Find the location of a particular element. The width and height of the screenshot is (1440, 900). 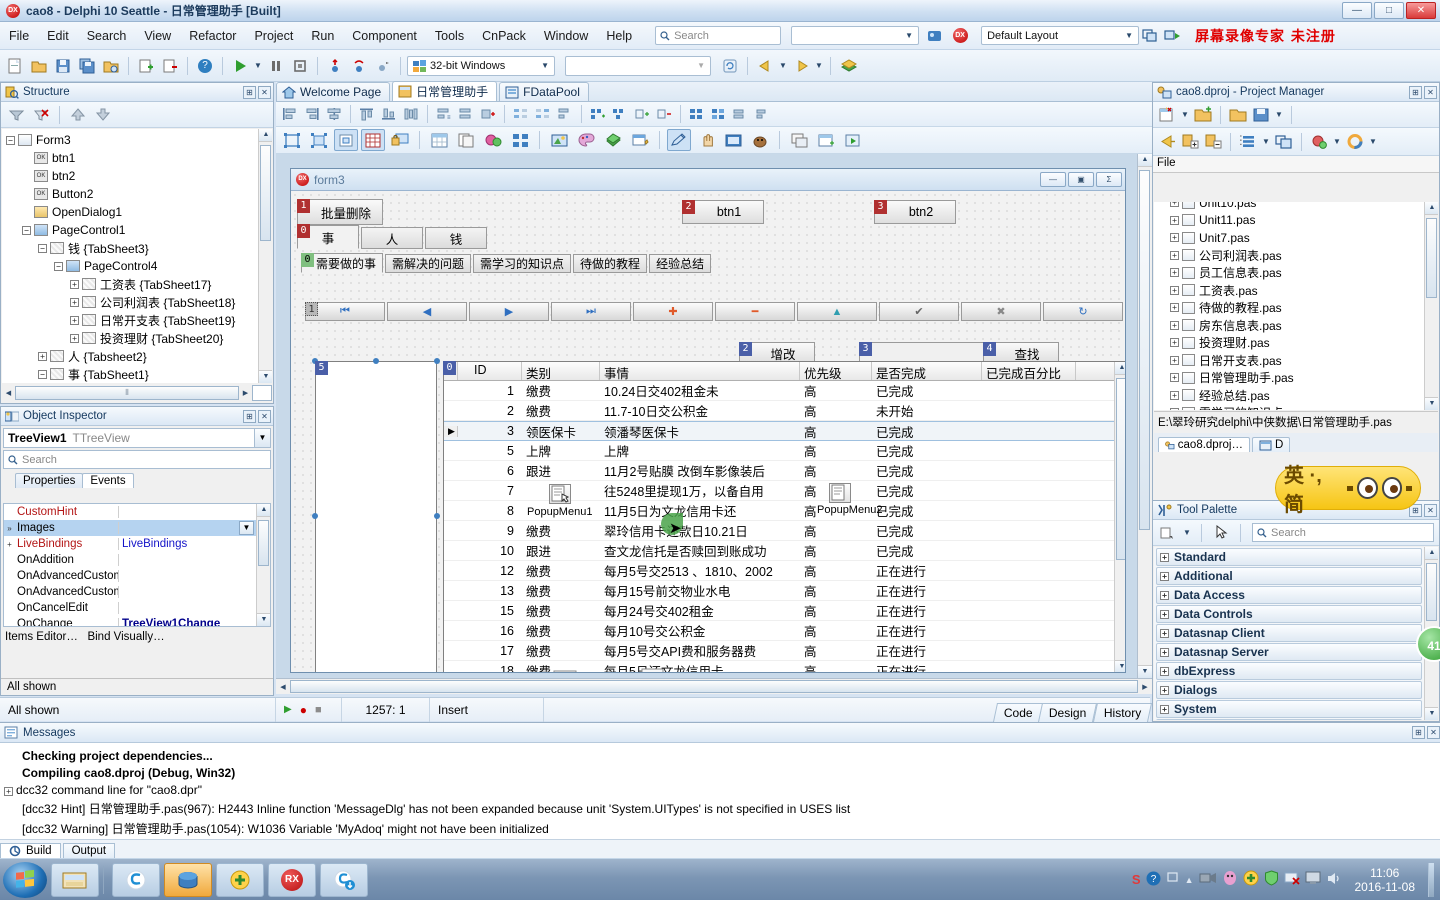

taskbar-explorer is located at coordinates (75, 879).